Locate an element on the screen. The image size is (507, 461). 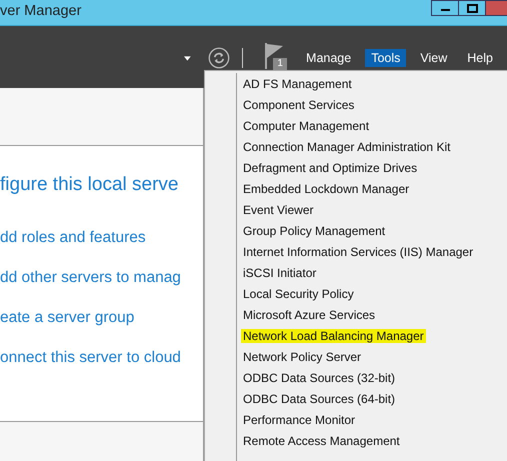
flag-icon is located at coordinates (274, 56).